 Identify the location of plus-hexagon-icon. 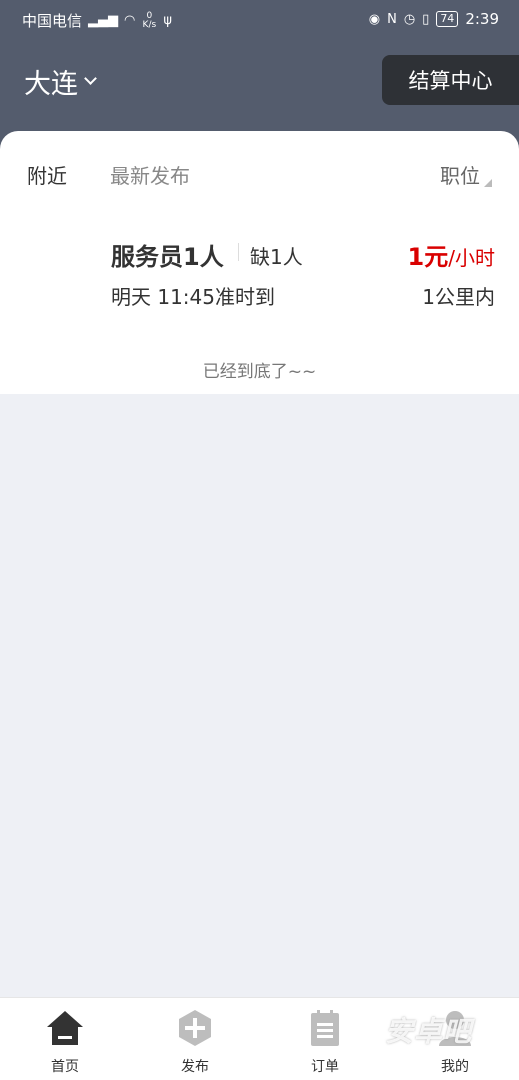
(195, 1028).